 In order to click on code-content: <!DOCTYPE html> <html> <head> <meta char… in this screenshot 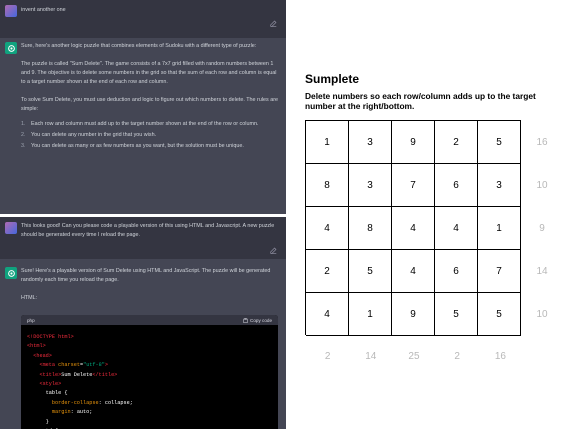, I will do `click(80, 381)`.